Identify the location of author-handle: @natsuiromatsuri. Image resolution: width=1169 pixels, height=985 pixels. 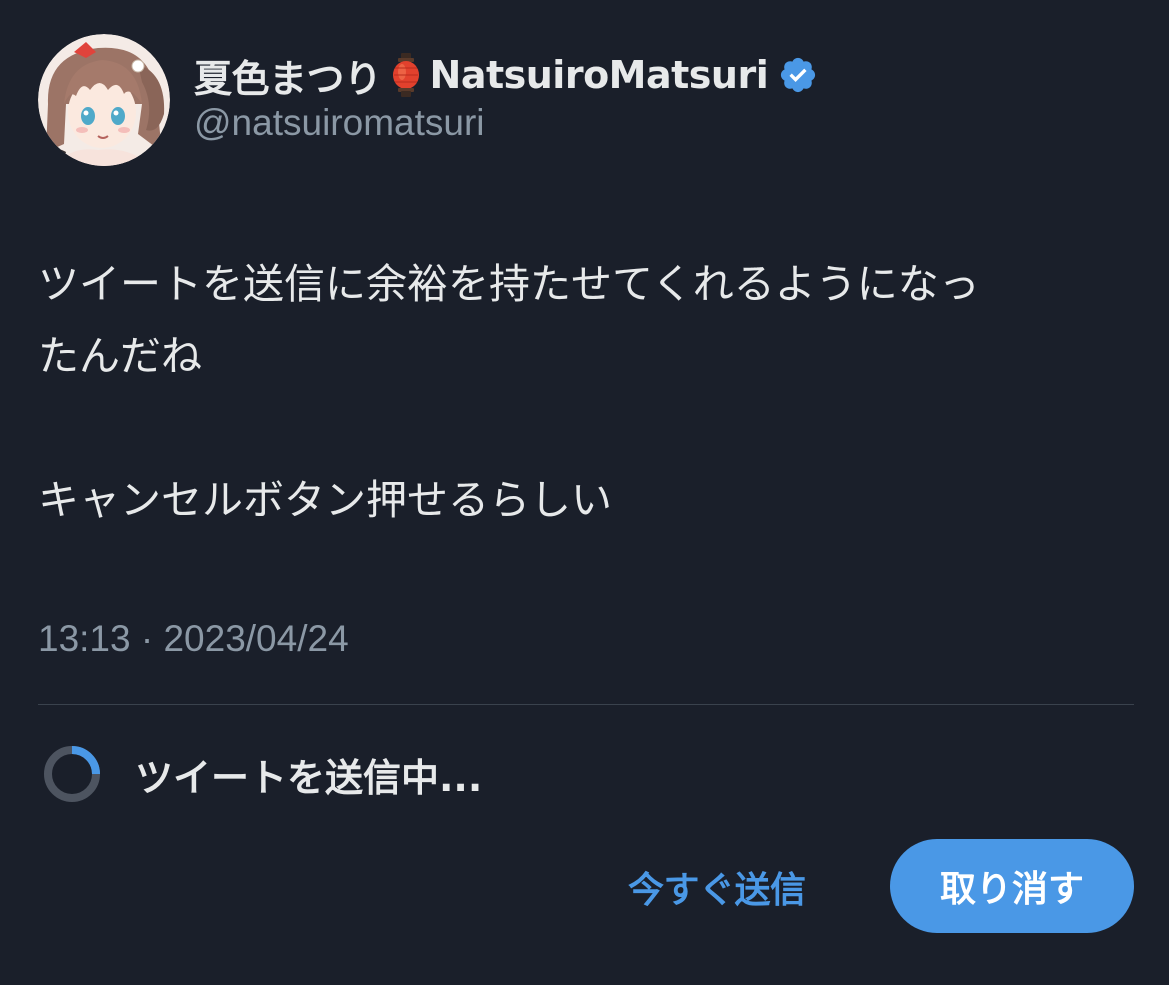
(506, 123).